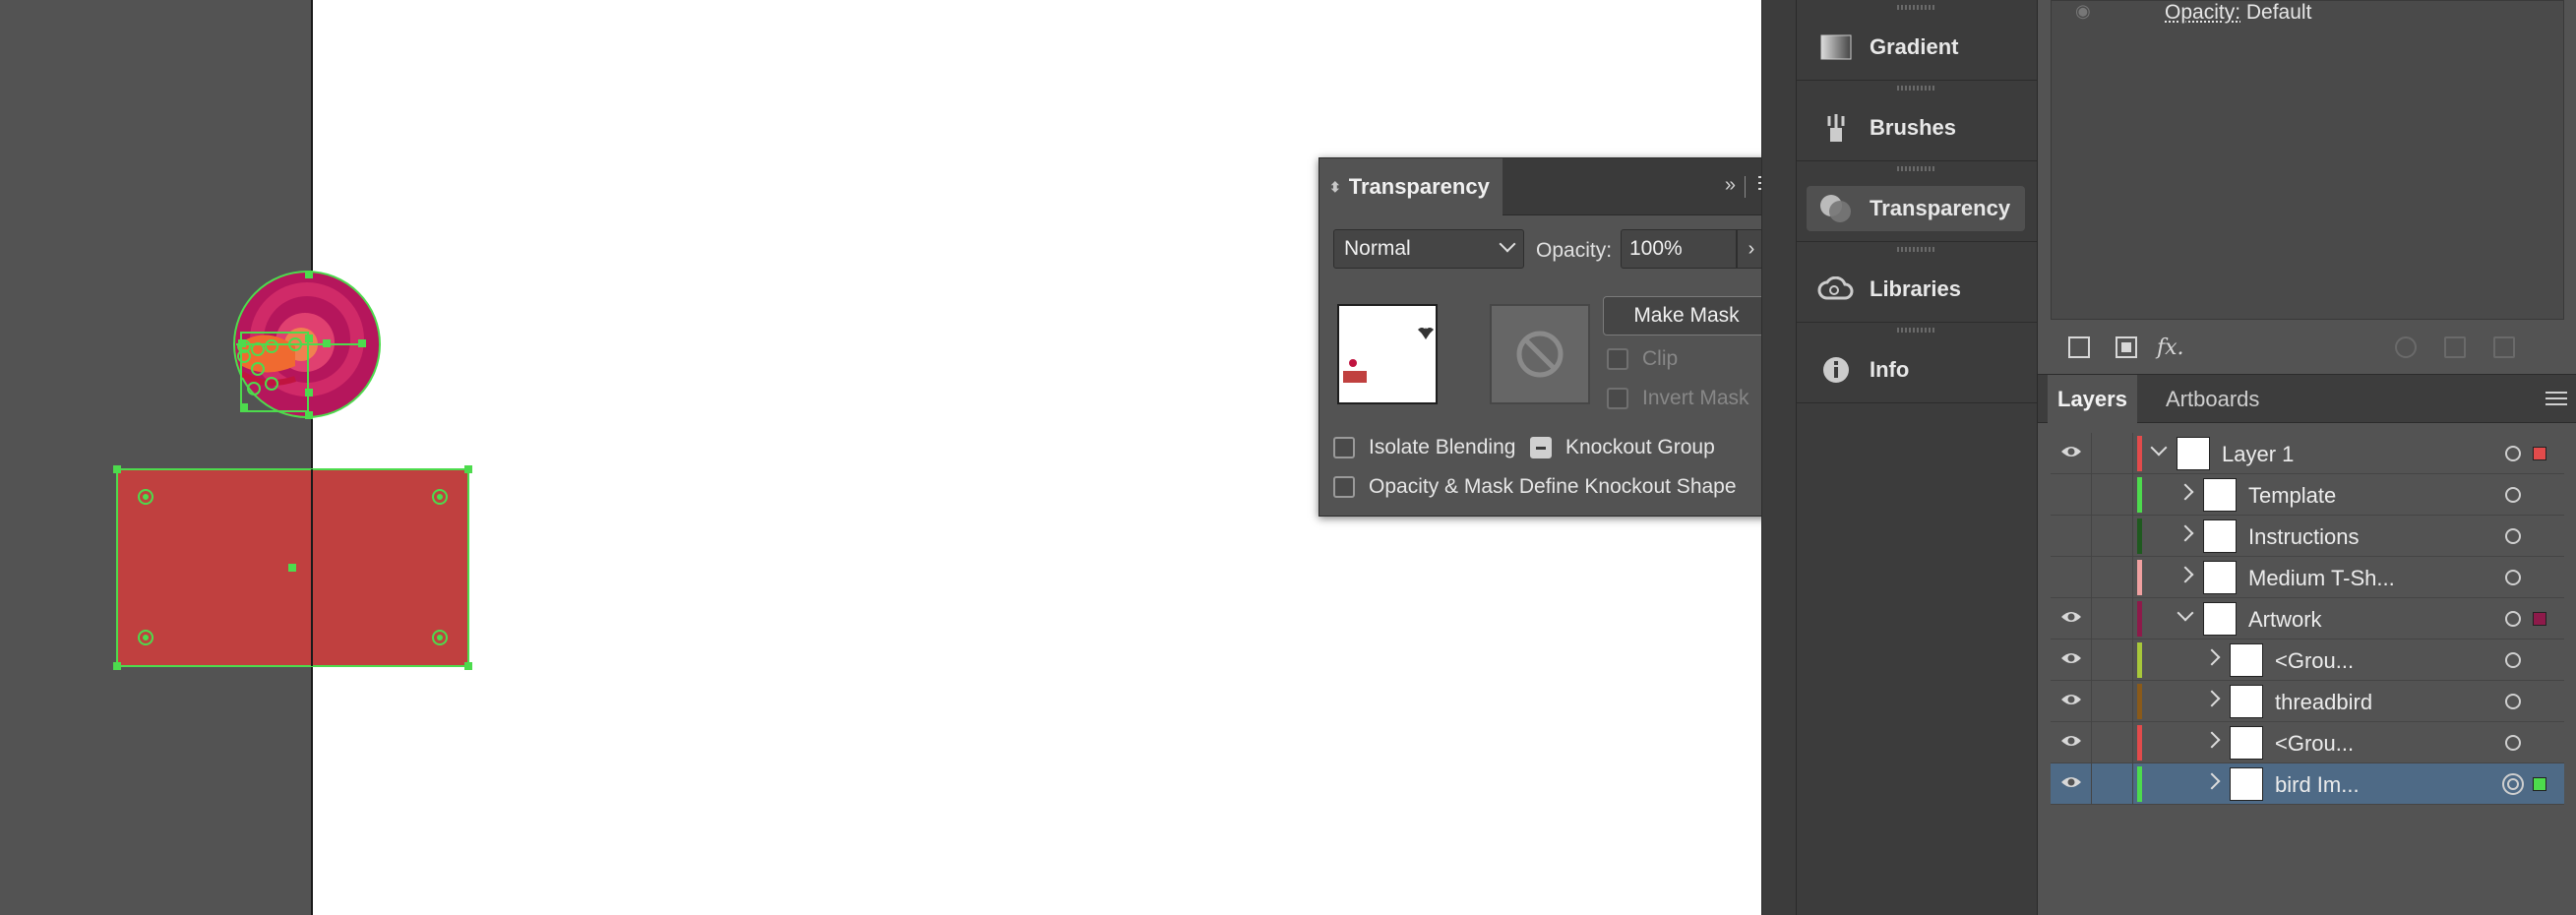  Describe the element at coordinates (1428, 249) in the screenshot. I see `blend-mode-select: Normal` at that location.